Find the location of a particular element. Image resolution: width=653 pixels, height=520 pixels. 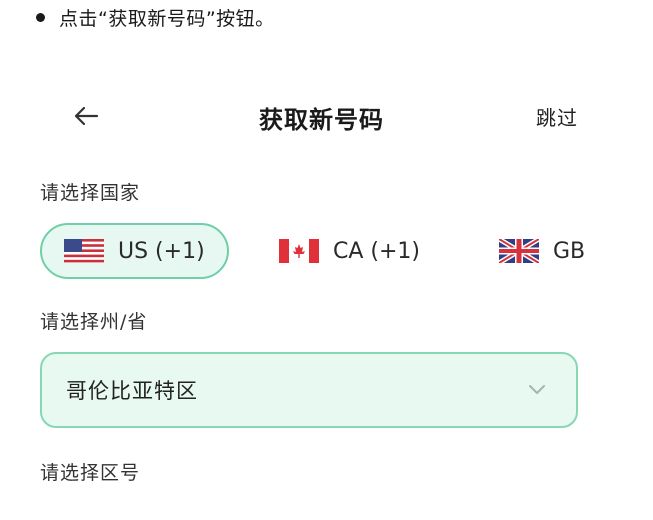

us-flag-icon is located at coordinates (84, 251).